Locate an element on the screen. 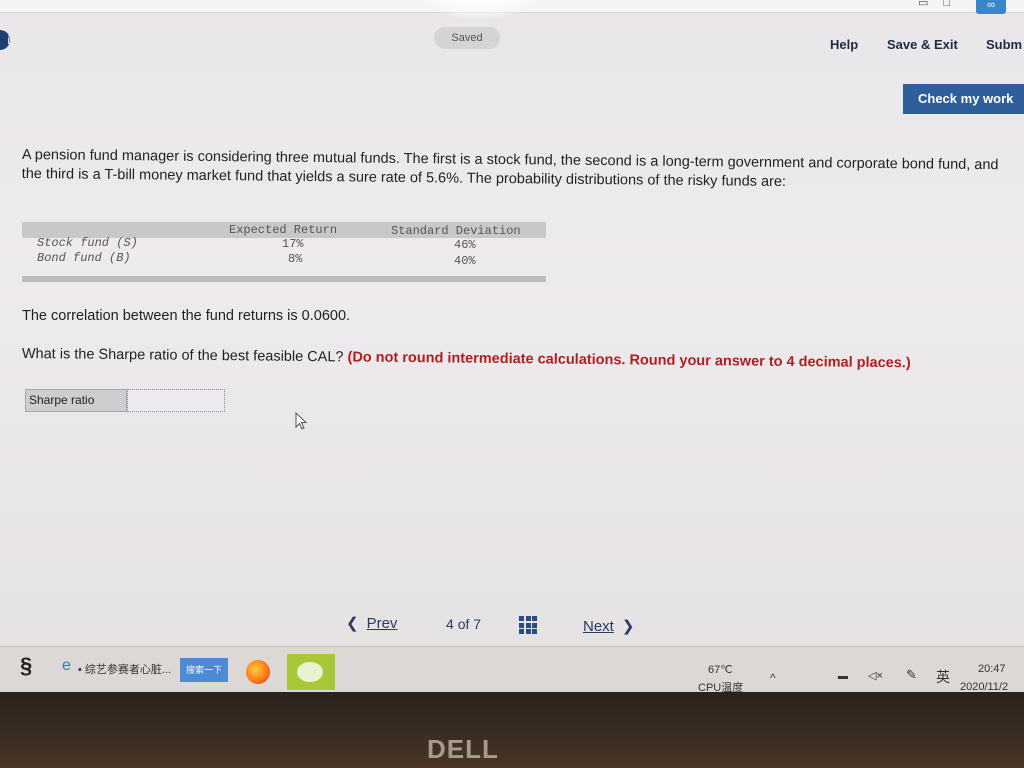 The width and height of the screenshot is (1024, 768). saved-status: Saved is located at coordinates (467, 38).